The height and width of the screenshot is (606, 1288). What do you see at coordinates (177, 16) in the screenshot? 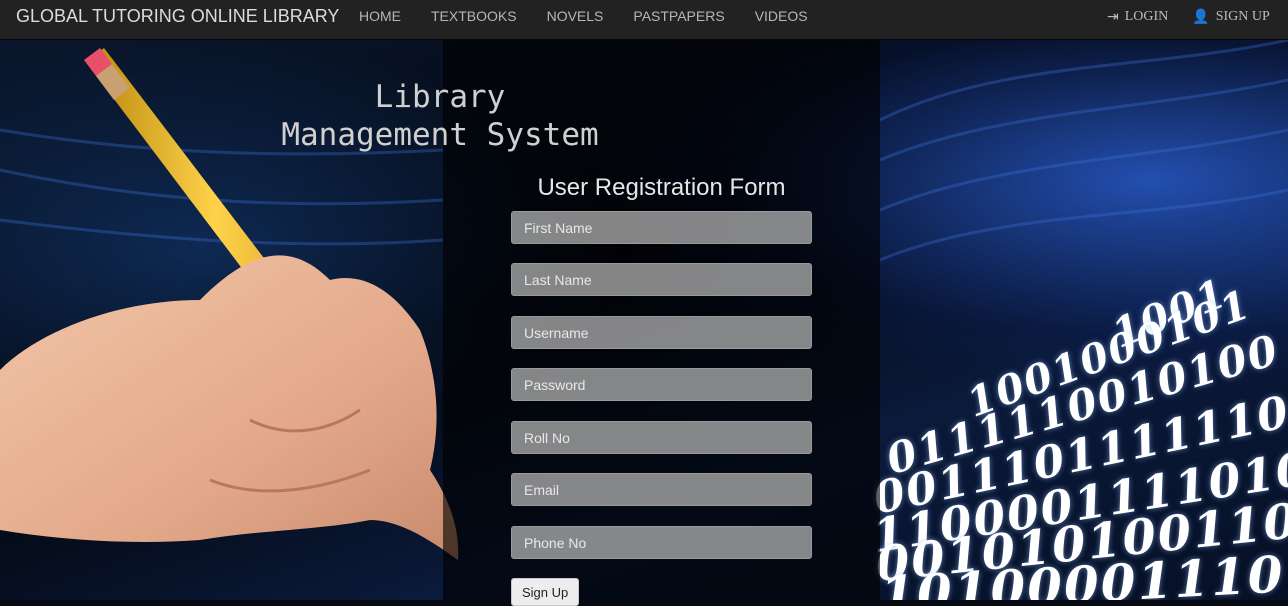
I see `site-brand: GLOBAL TUTORING ONLINE LIBRARY` at bounding box center [177, 16].